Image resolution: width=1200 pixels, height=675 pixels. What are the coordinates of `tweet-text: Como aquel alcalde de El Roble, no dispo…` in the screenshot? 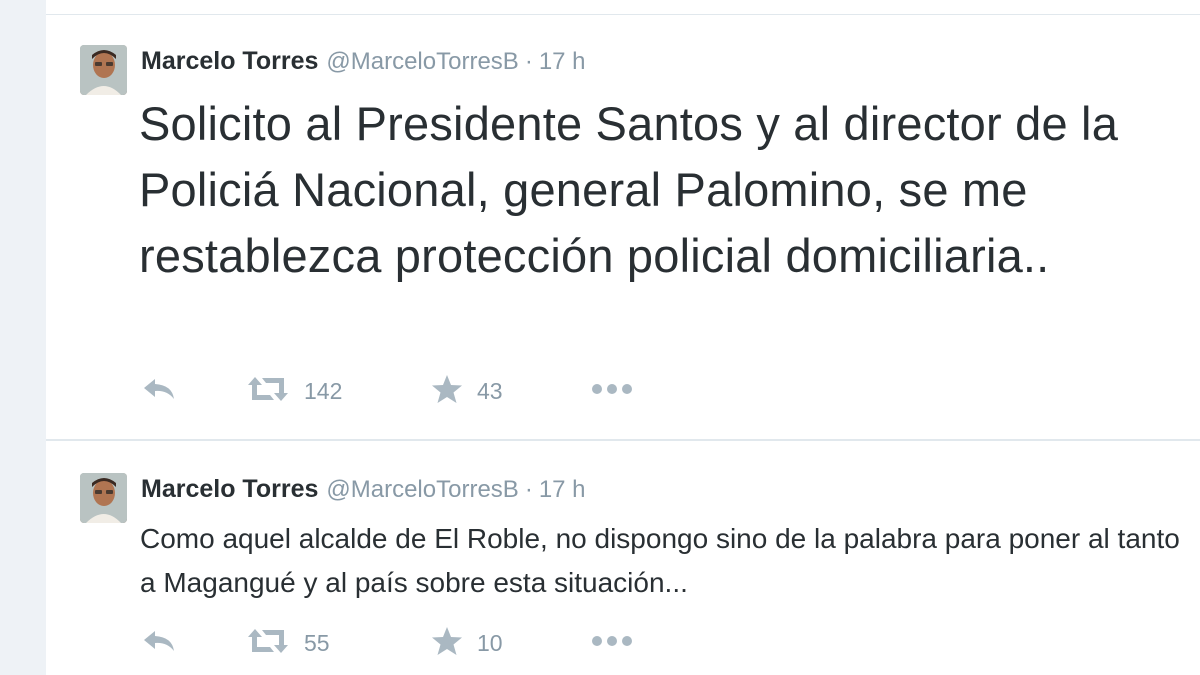 It's located at (660, 560).